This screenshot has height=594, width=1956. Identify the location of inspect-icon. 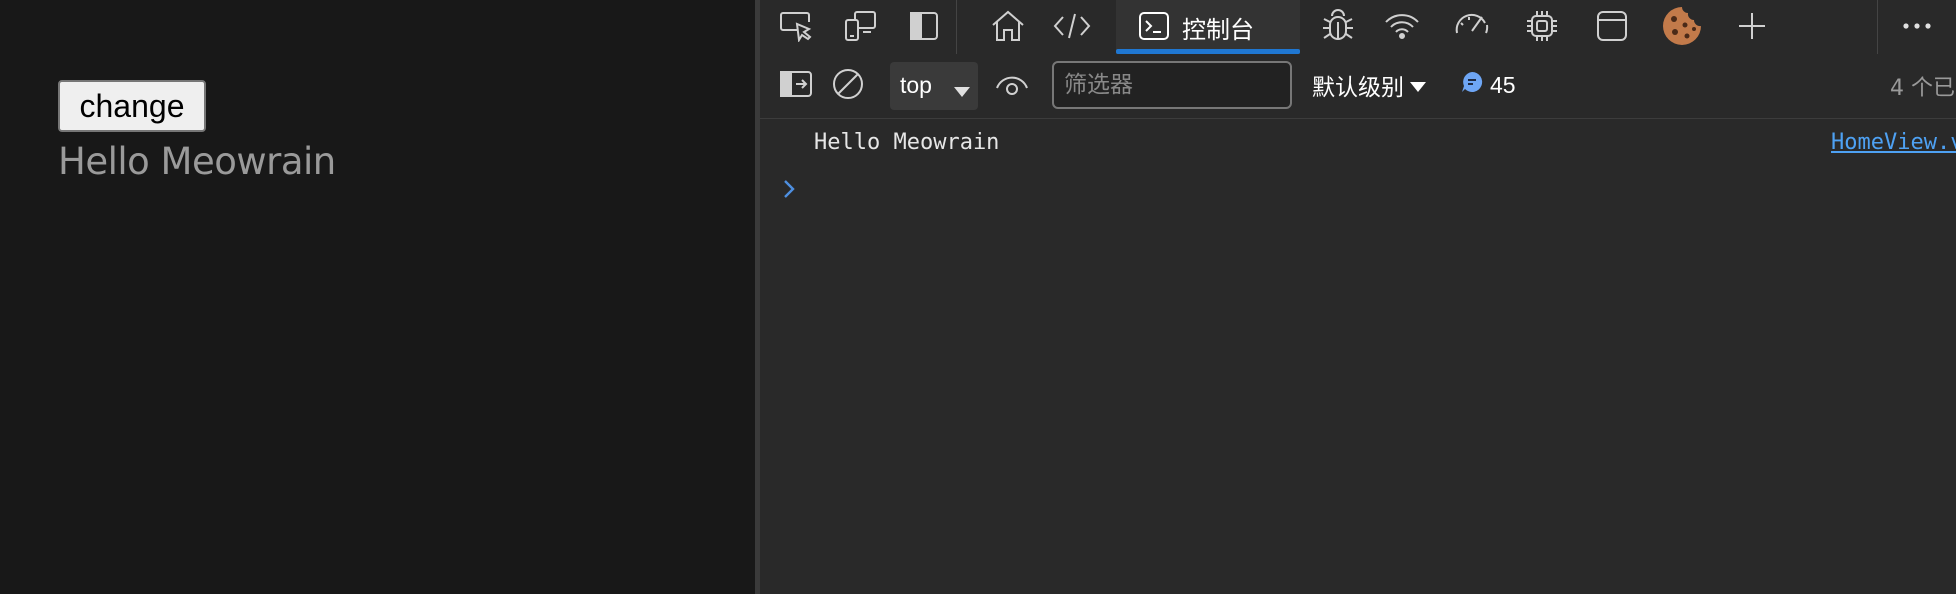
(796, 26).